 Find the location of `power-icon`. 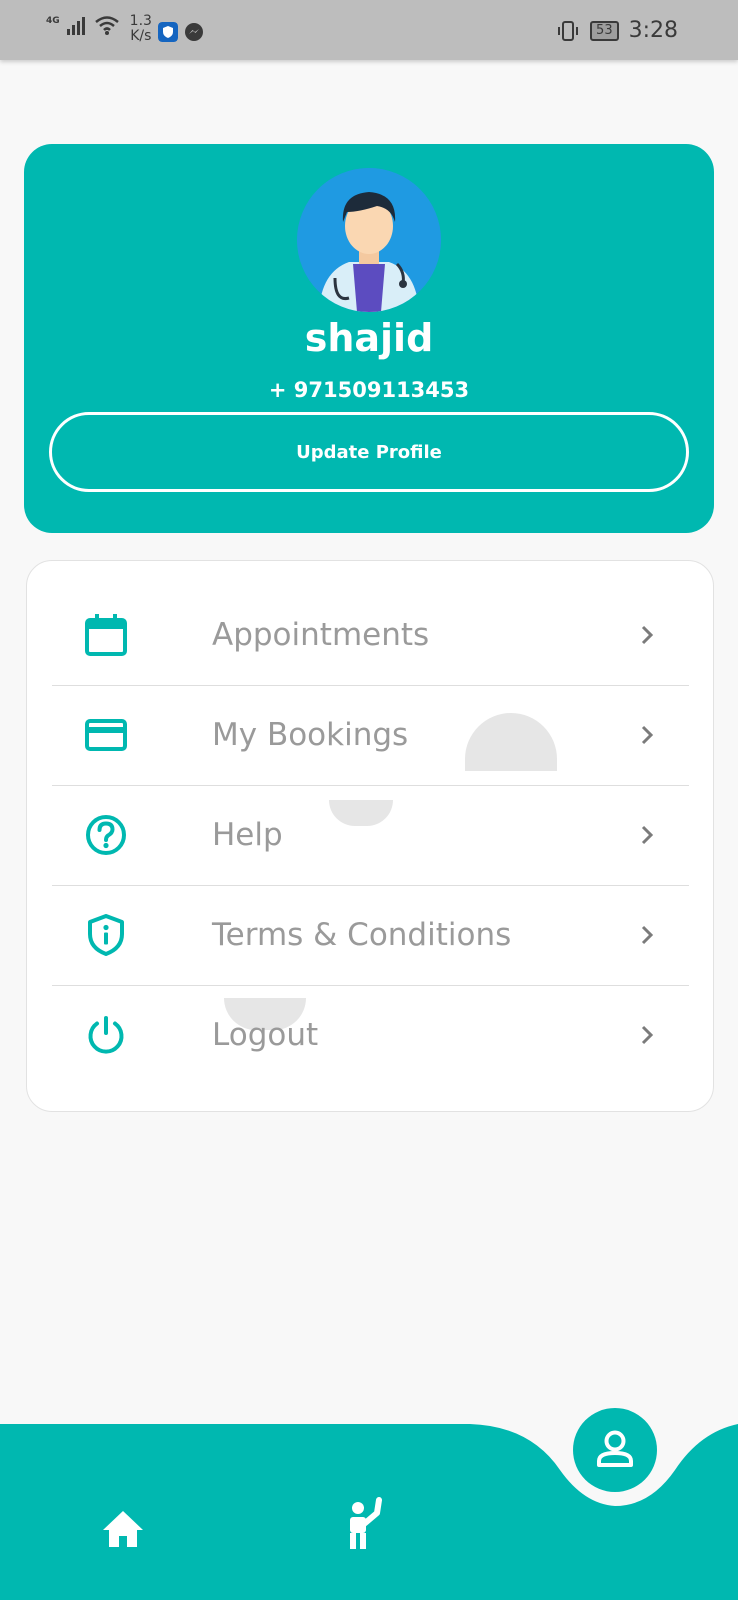

power-icon is located at coordinates (106, 1035).